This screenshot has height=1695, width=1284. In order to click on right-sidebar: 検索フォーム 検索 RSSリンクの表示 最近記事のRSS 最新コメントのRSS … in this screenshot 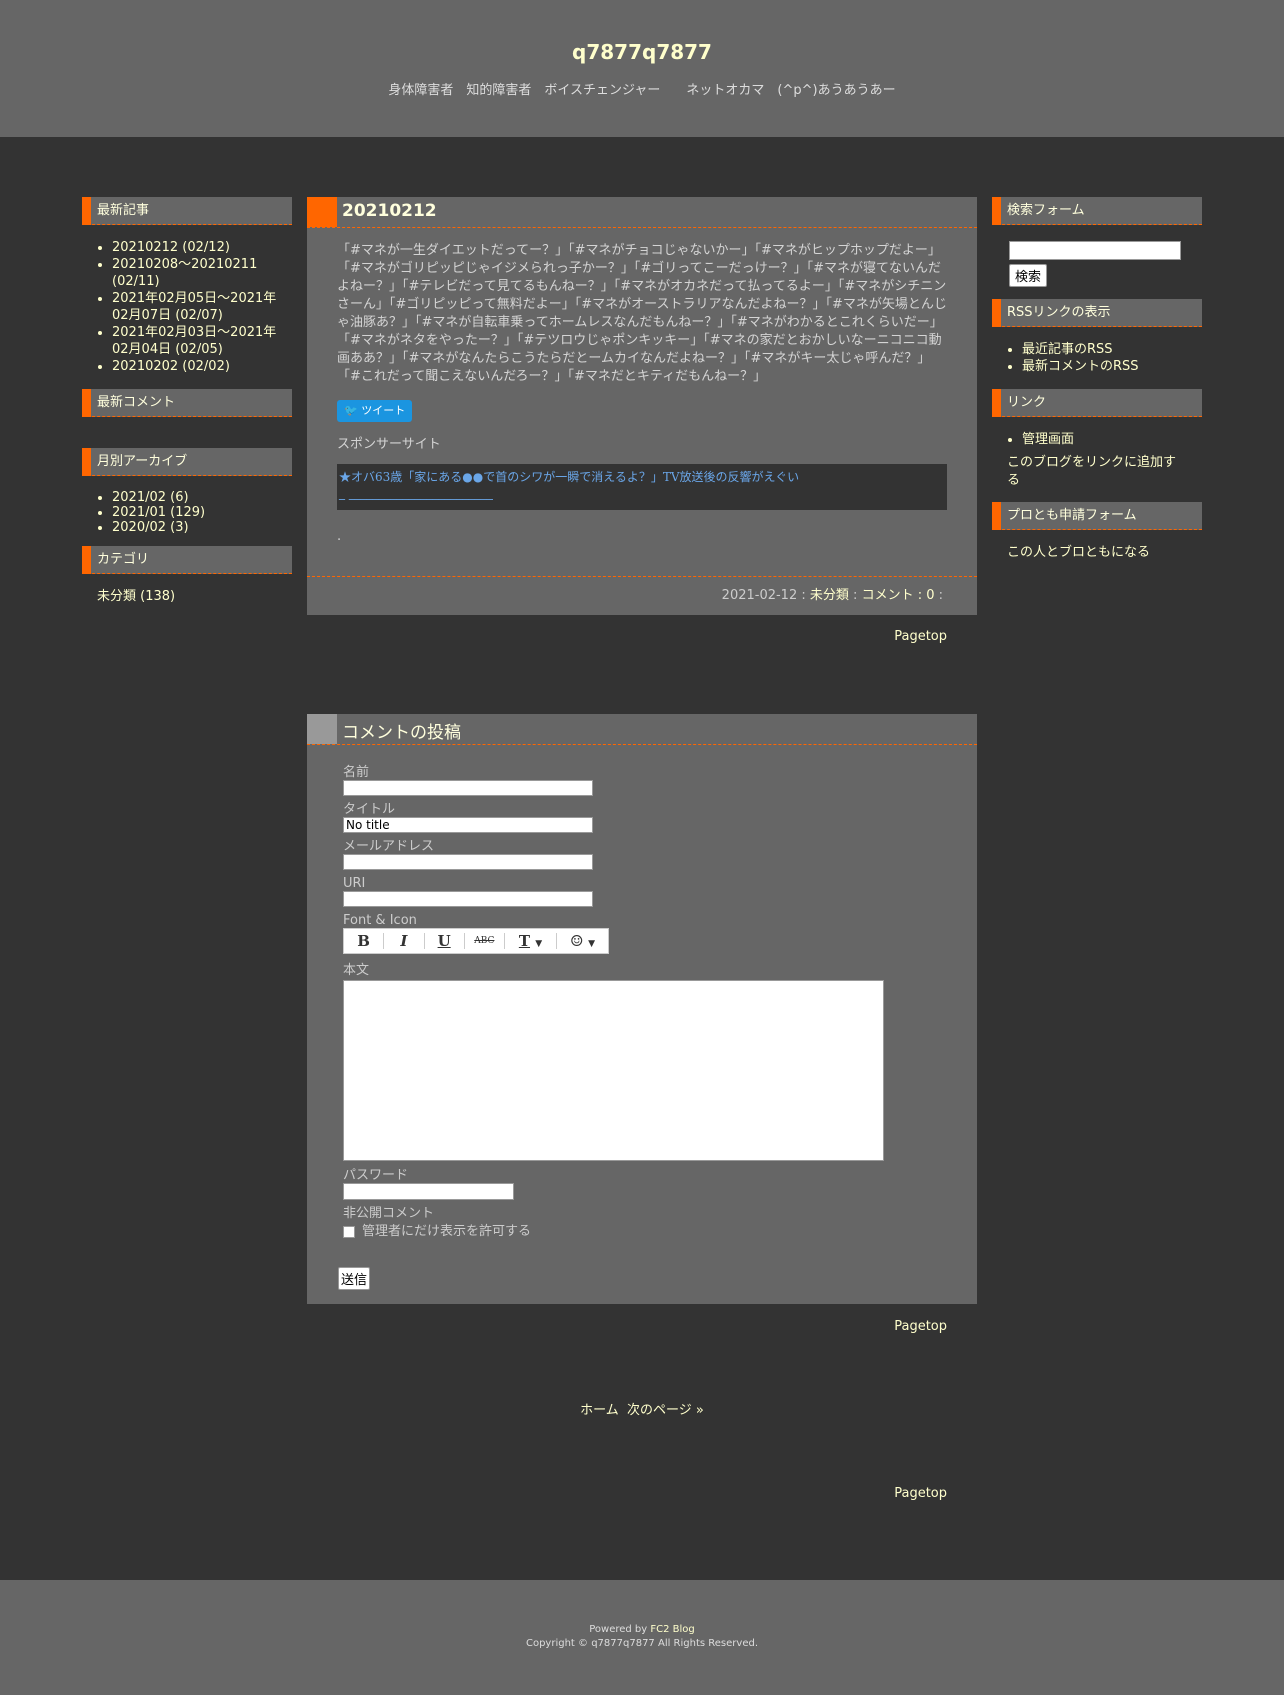, I will do `click(1097, 386)`.